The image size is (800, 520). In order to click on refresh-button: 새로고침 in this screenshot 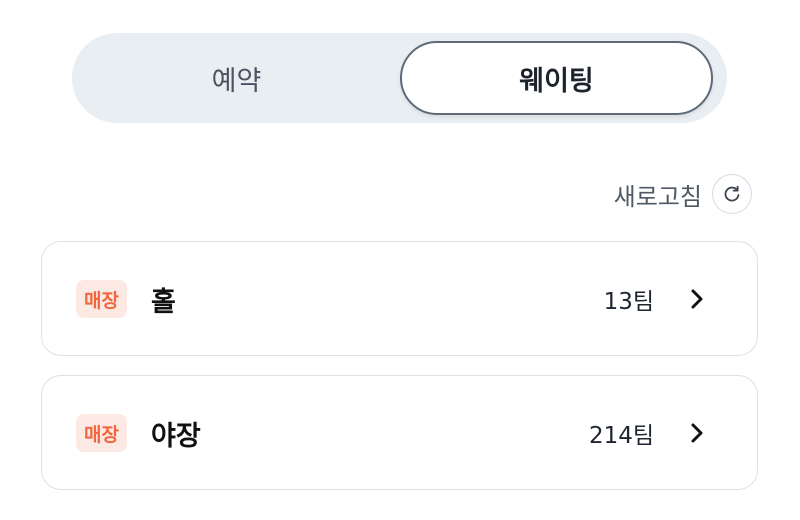, I will do `click(683, 194)`.